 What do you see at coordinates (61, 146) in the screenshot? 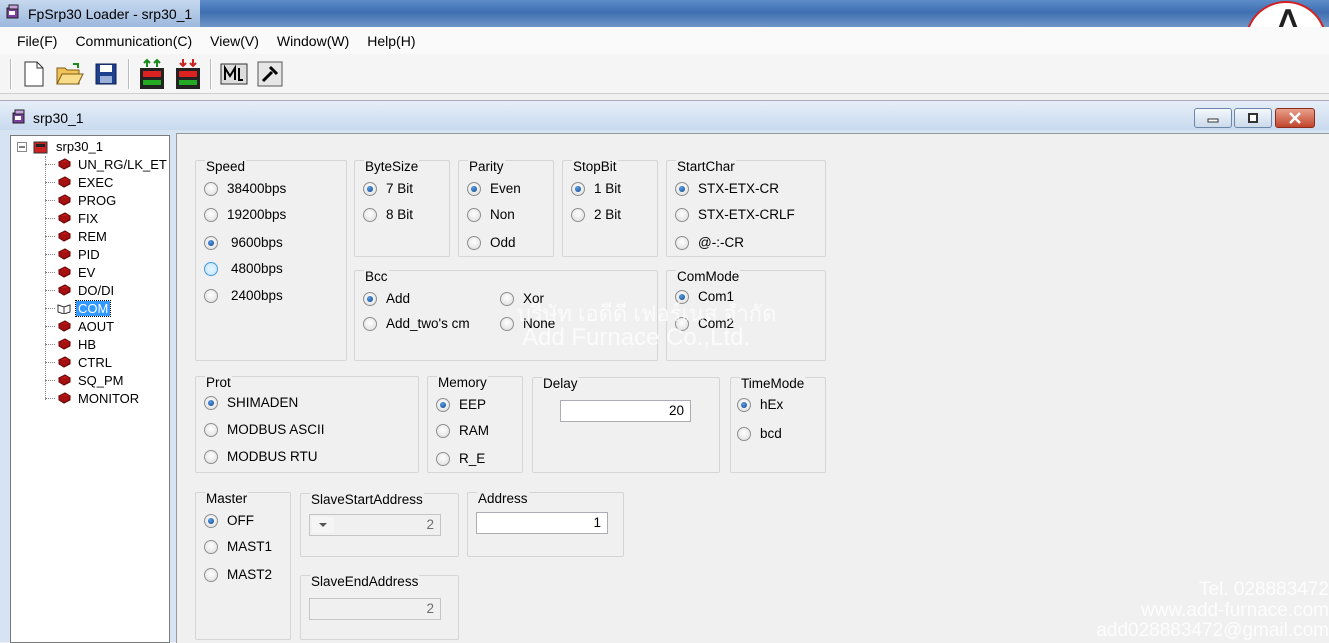
I see `tree-root: srp30_1` at bounding box center [61, 146].